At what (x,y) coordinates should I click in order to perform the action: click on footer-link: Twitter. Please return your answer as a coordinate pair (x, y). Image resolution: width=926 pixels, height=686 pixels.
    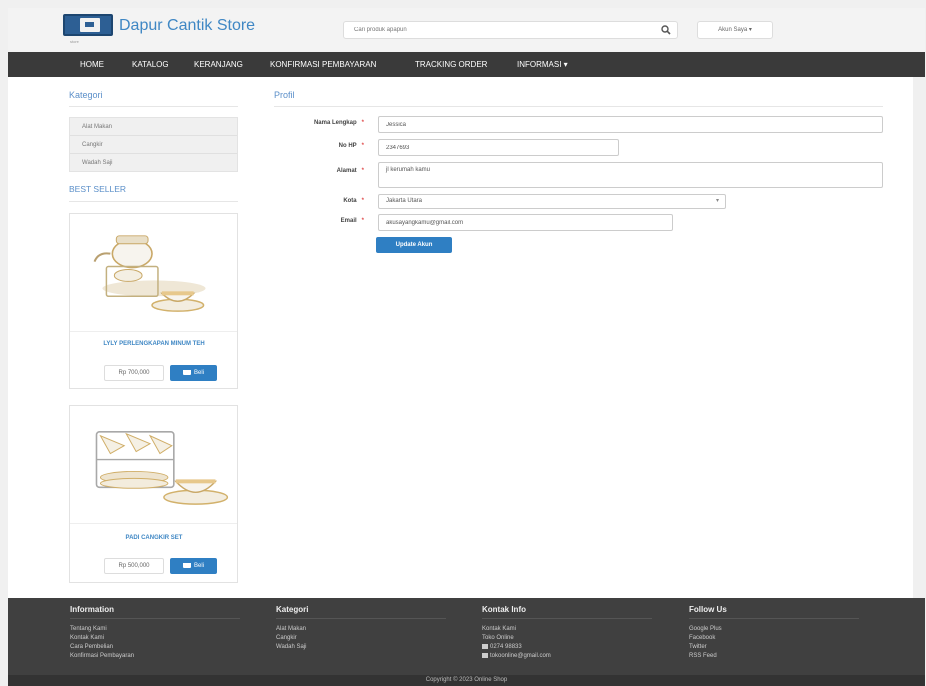
    Looking at the image, I should click on (698, 647).